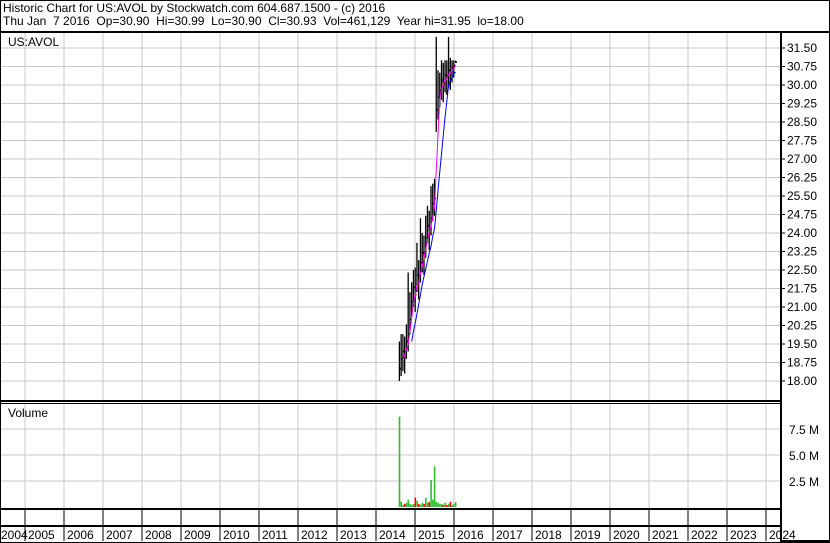 The image size is (830, 543). What do you see at coordinates (80, 535) in the screenshot?
I see `year-label: 2006` at bounding box center [80, 535].